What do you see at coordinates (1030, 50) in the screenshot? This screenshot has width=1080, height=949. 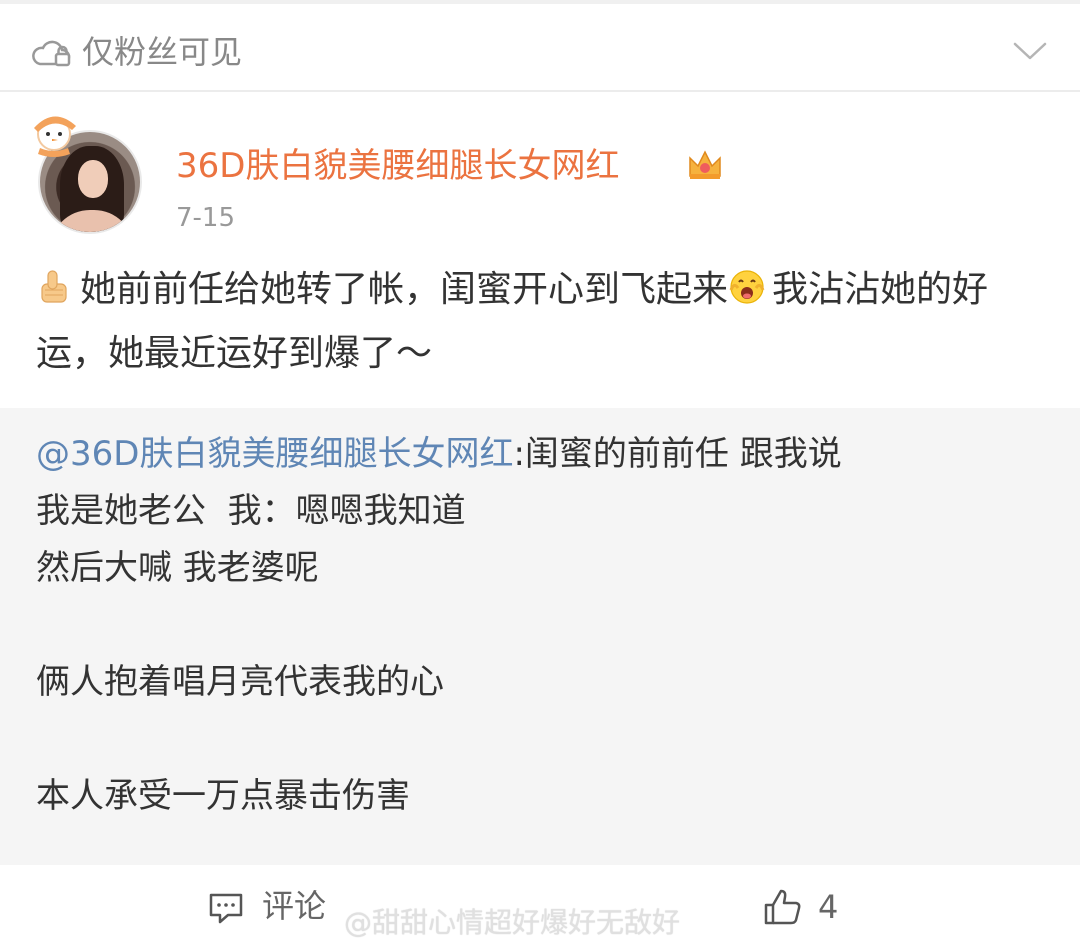 I see `chevron-down-icon` at bounding box center [1030, 50].